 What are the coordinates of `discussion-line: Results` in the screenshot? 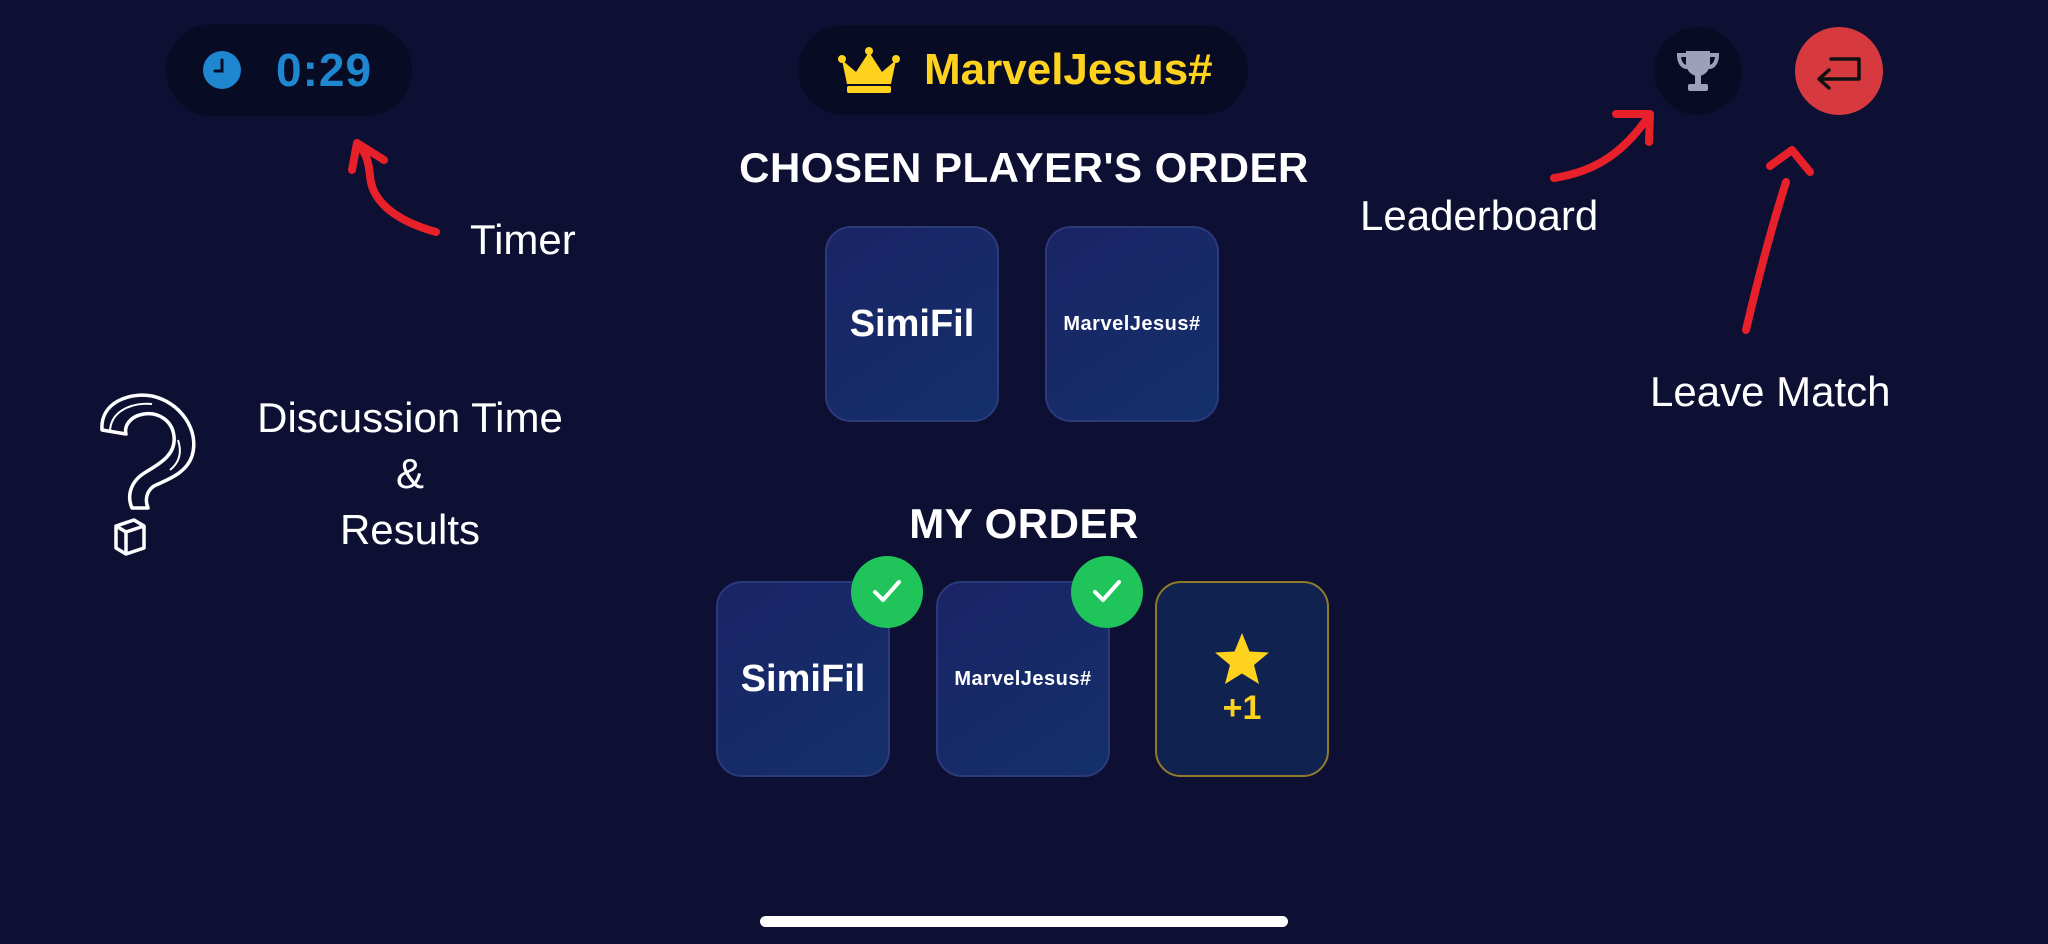 It's located at (410, 529).